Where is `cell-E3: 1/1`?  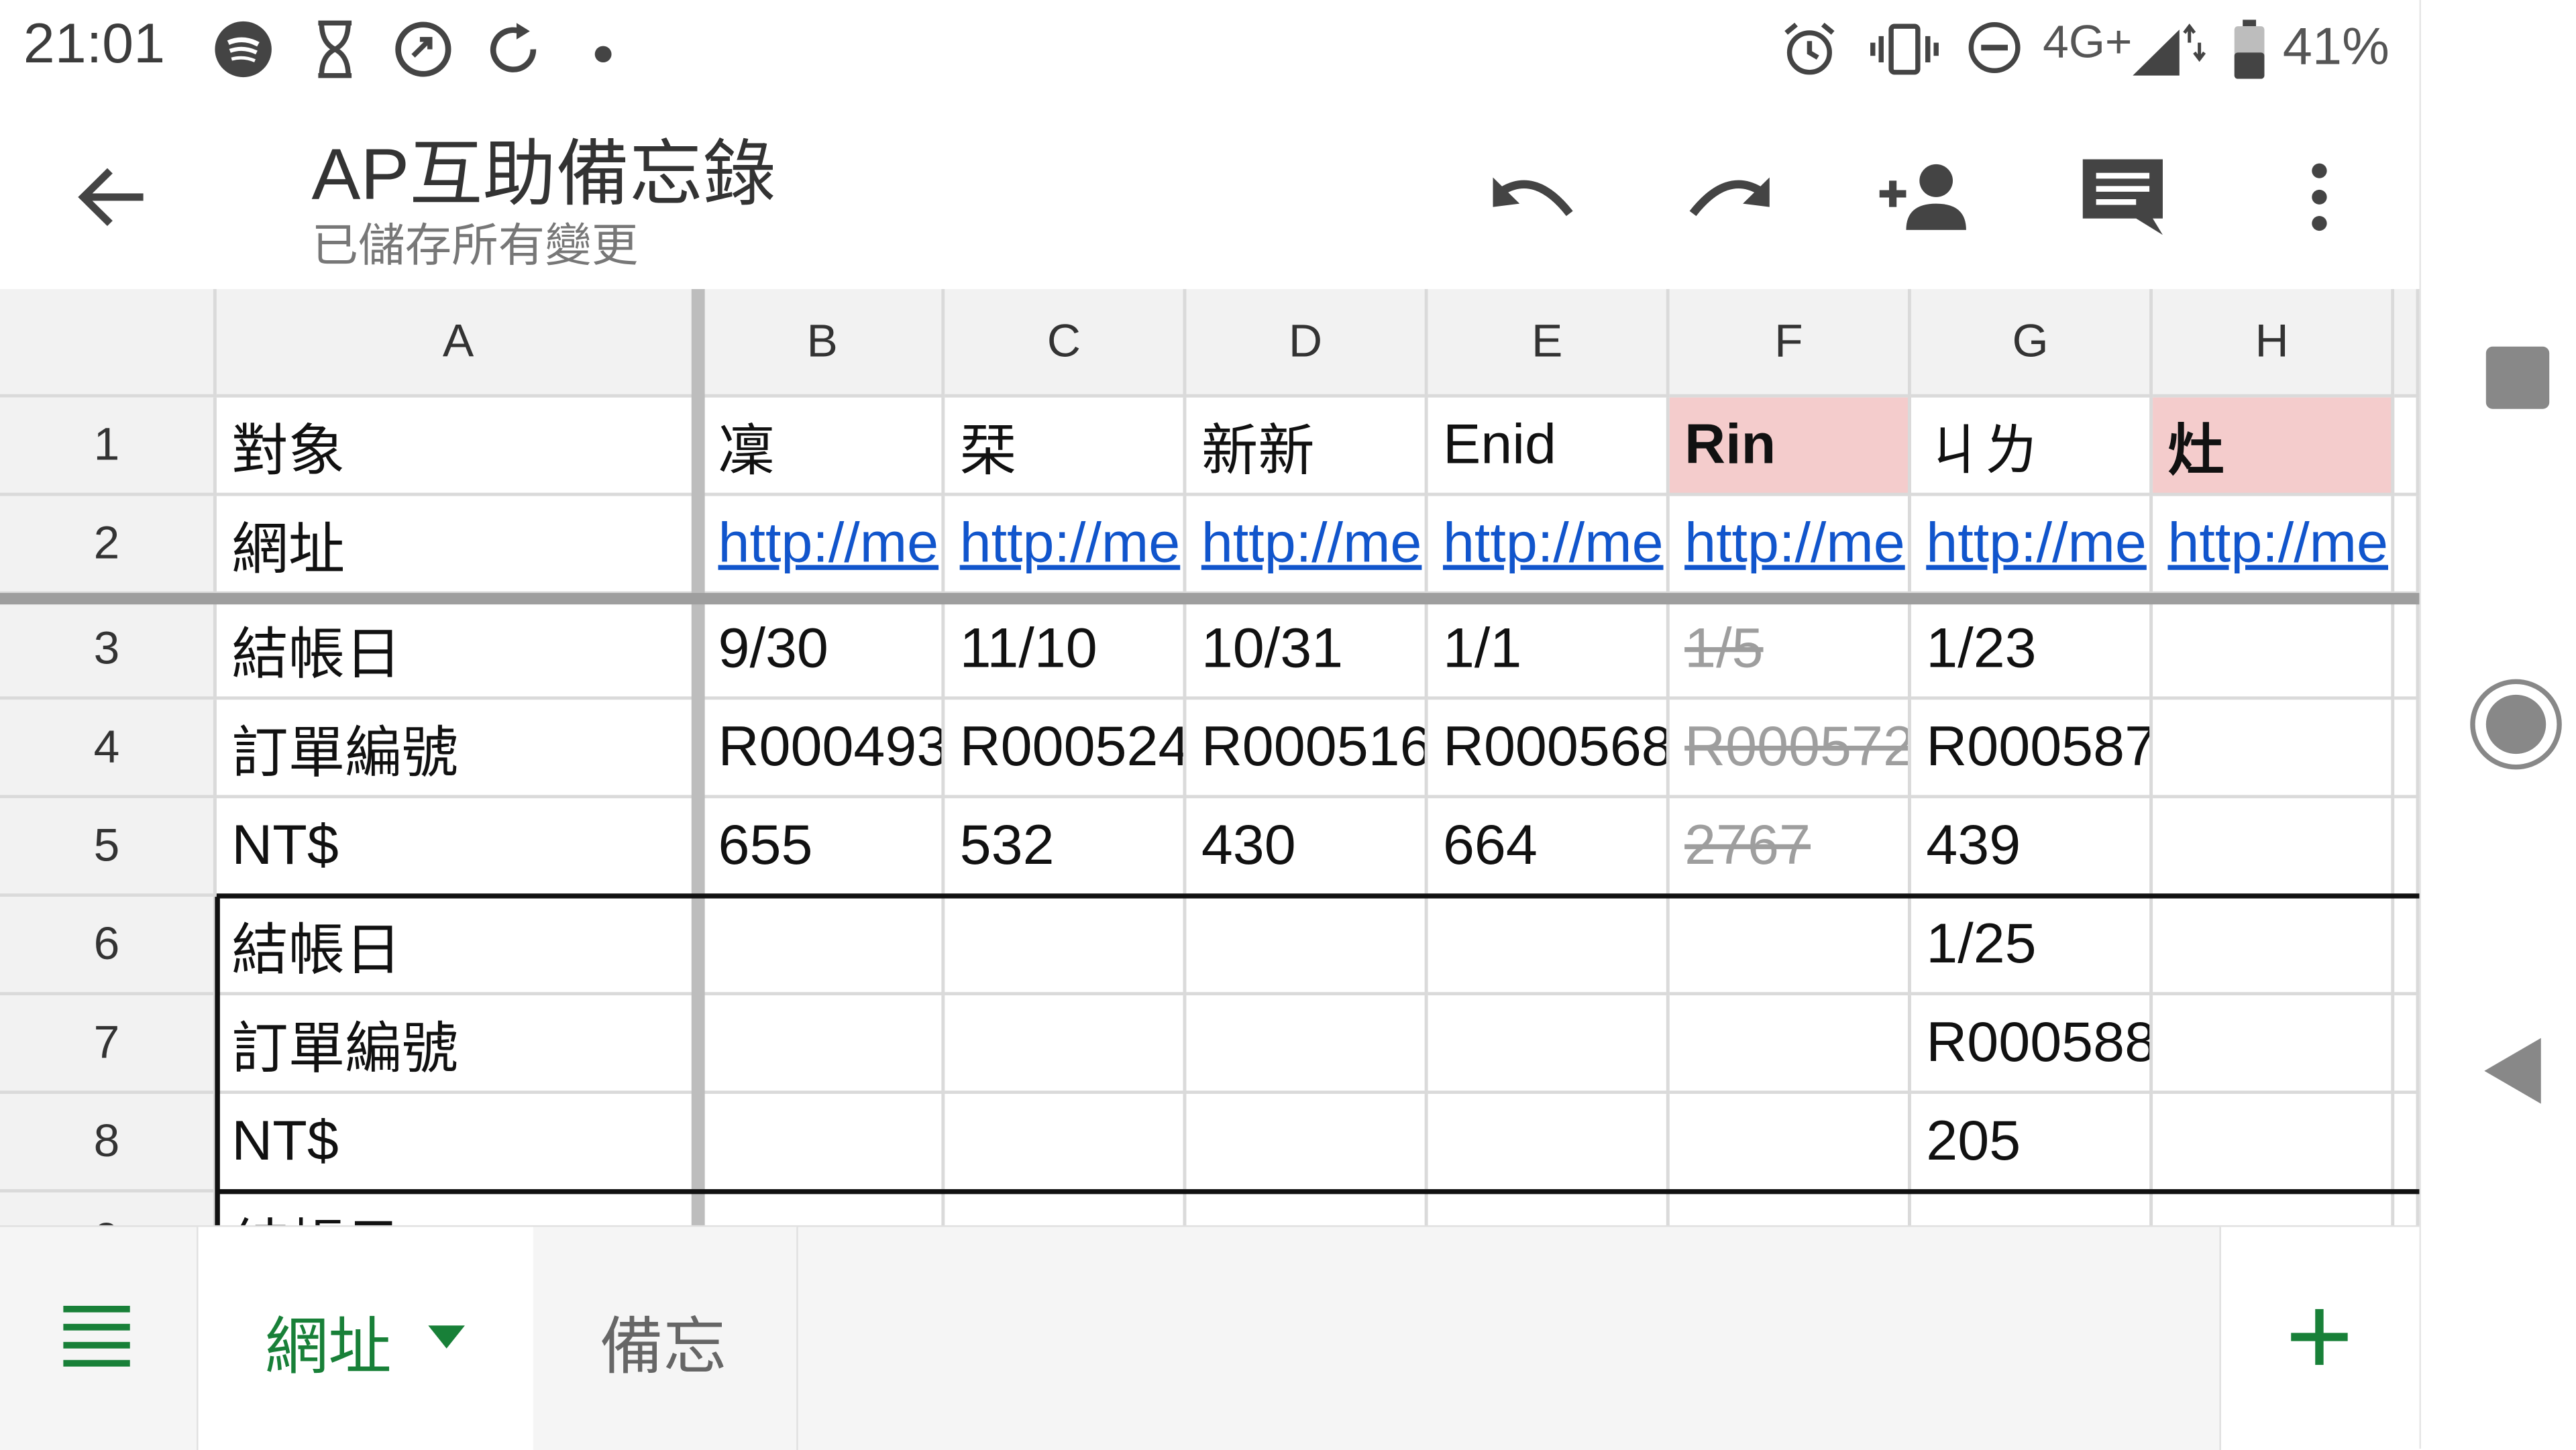
cell-E3: 1/1 is located at coordinates (1549, 650).